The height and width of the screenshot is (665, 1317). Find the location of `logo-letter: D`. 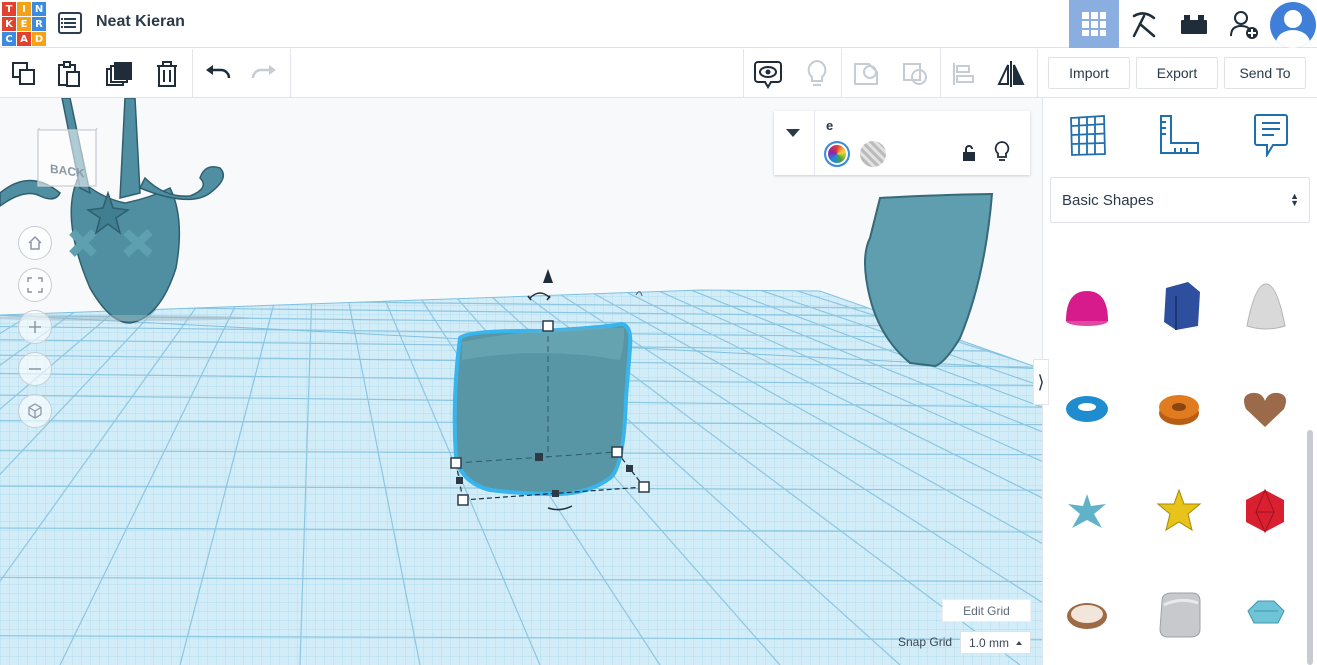

logo-letter: D is located at coordinates (39, 39).